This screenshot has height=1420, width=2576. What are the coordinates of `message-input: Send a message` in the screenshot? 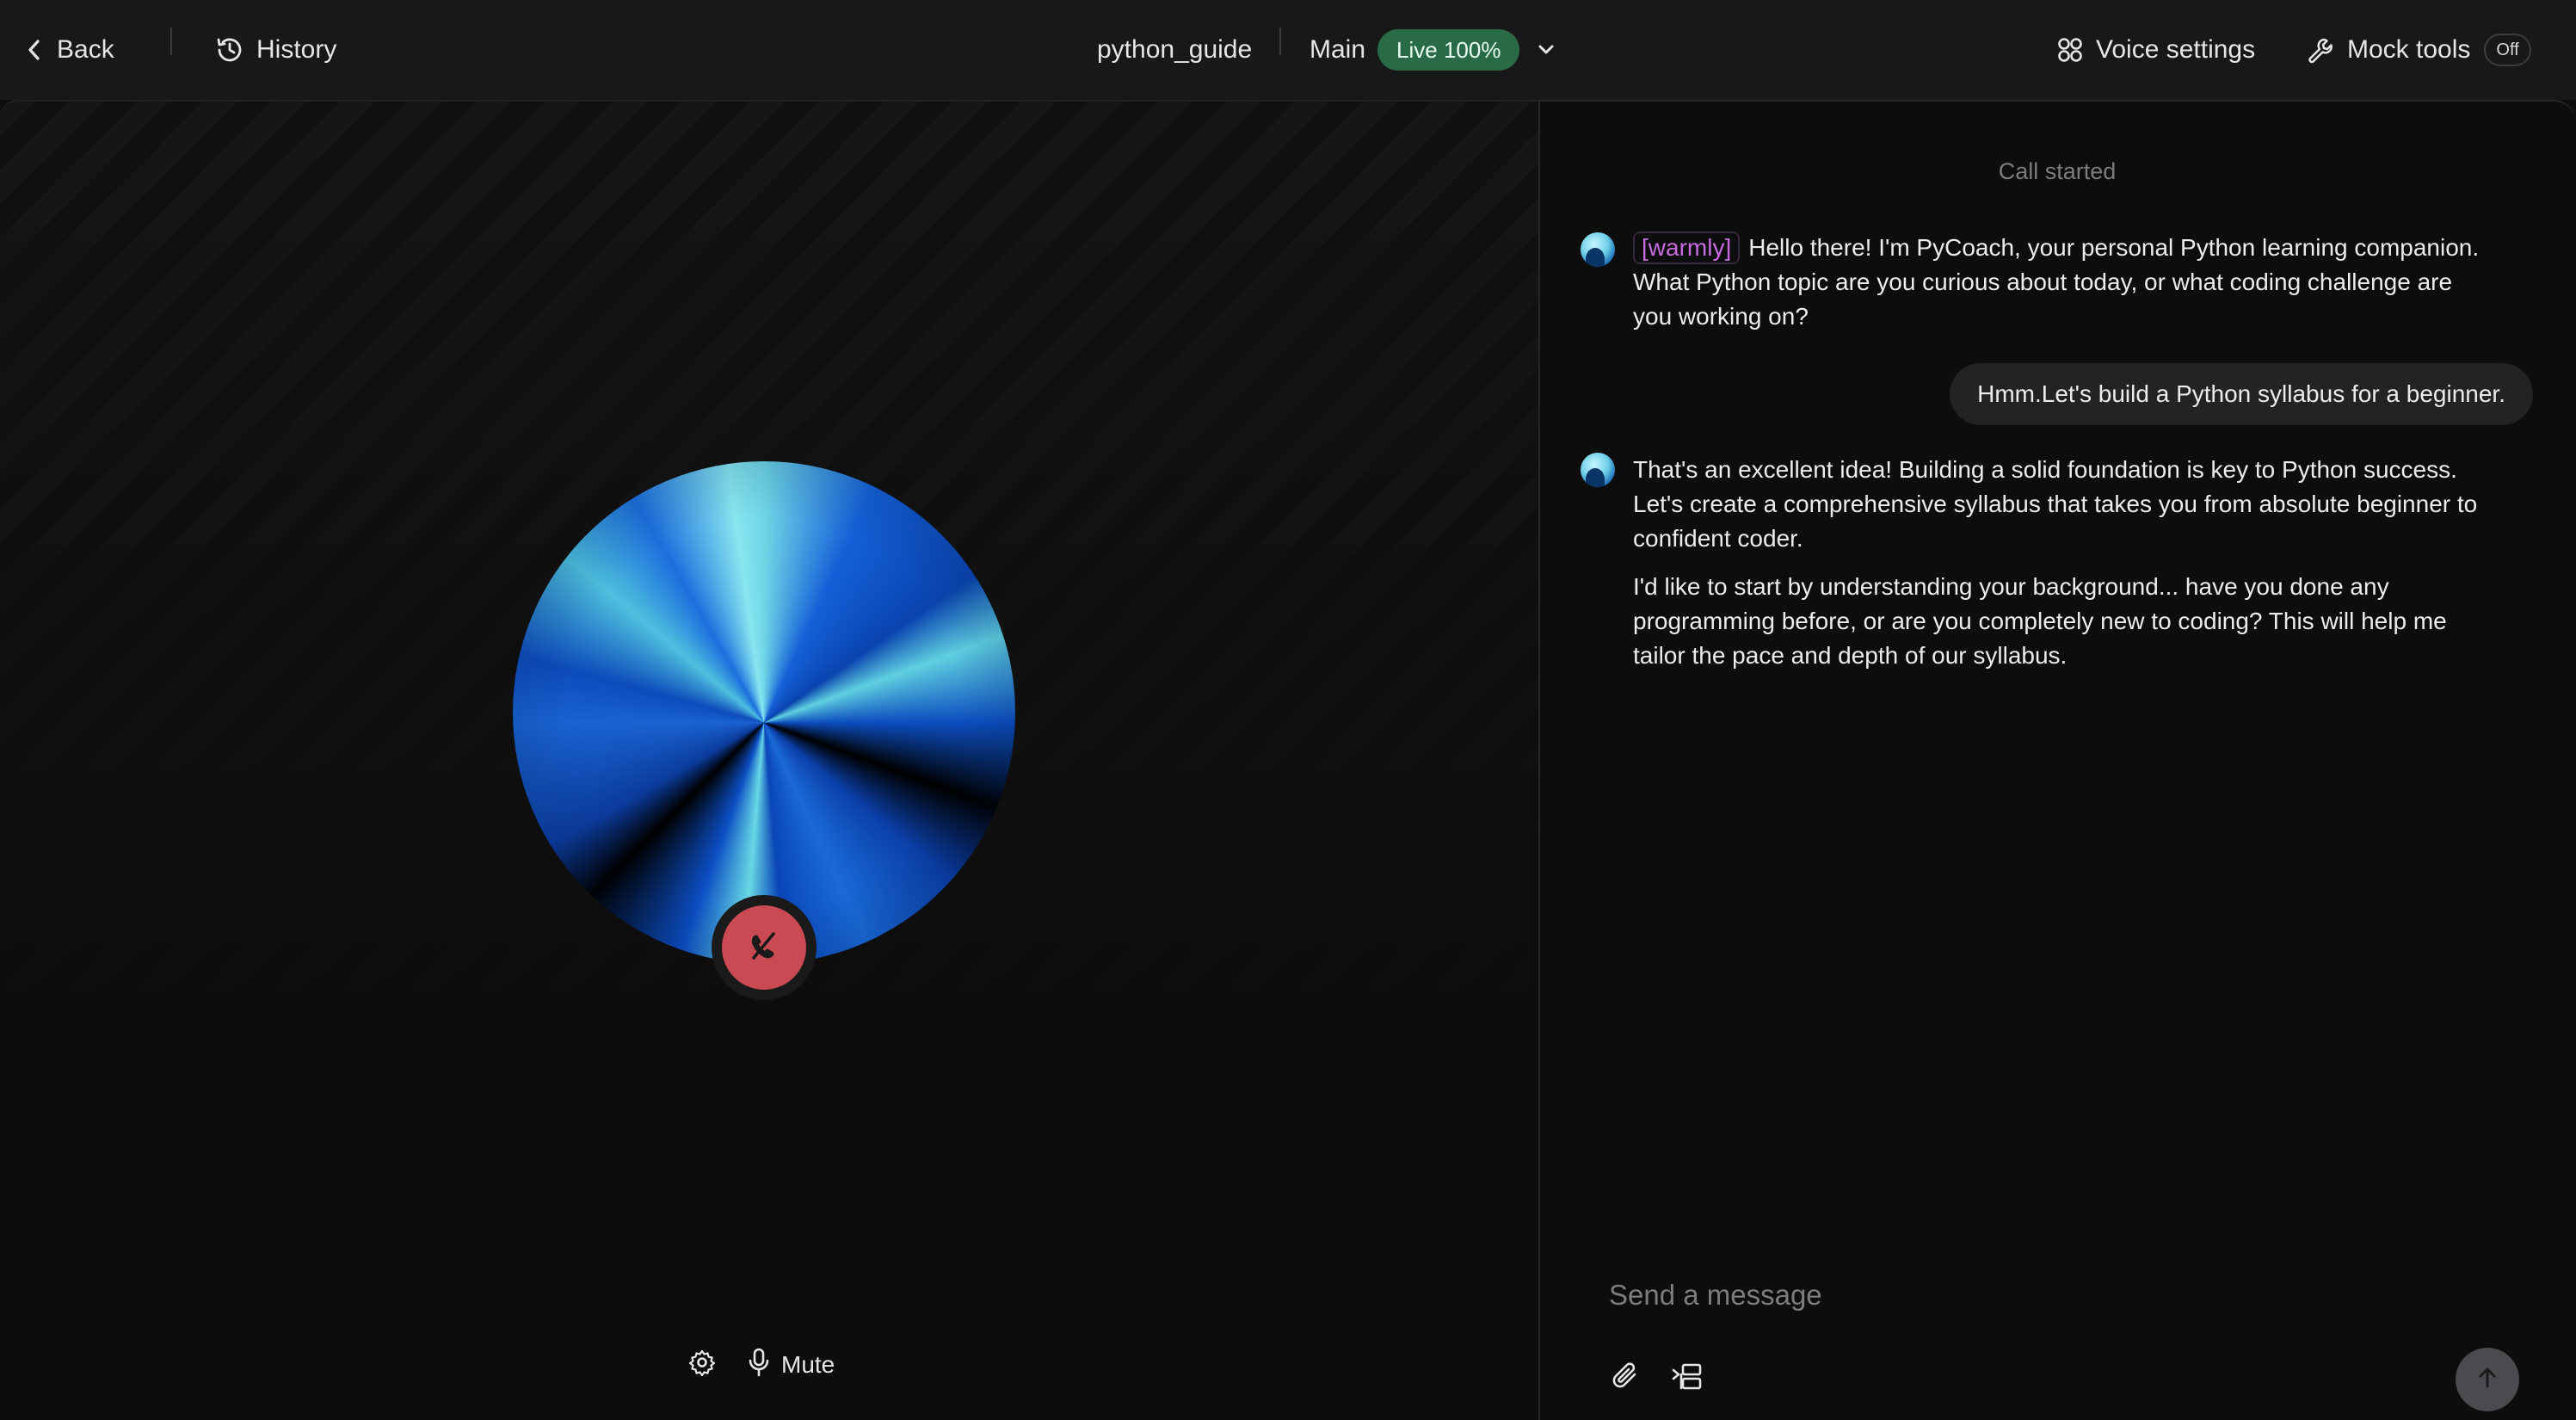 It's located at (1716, 1295).